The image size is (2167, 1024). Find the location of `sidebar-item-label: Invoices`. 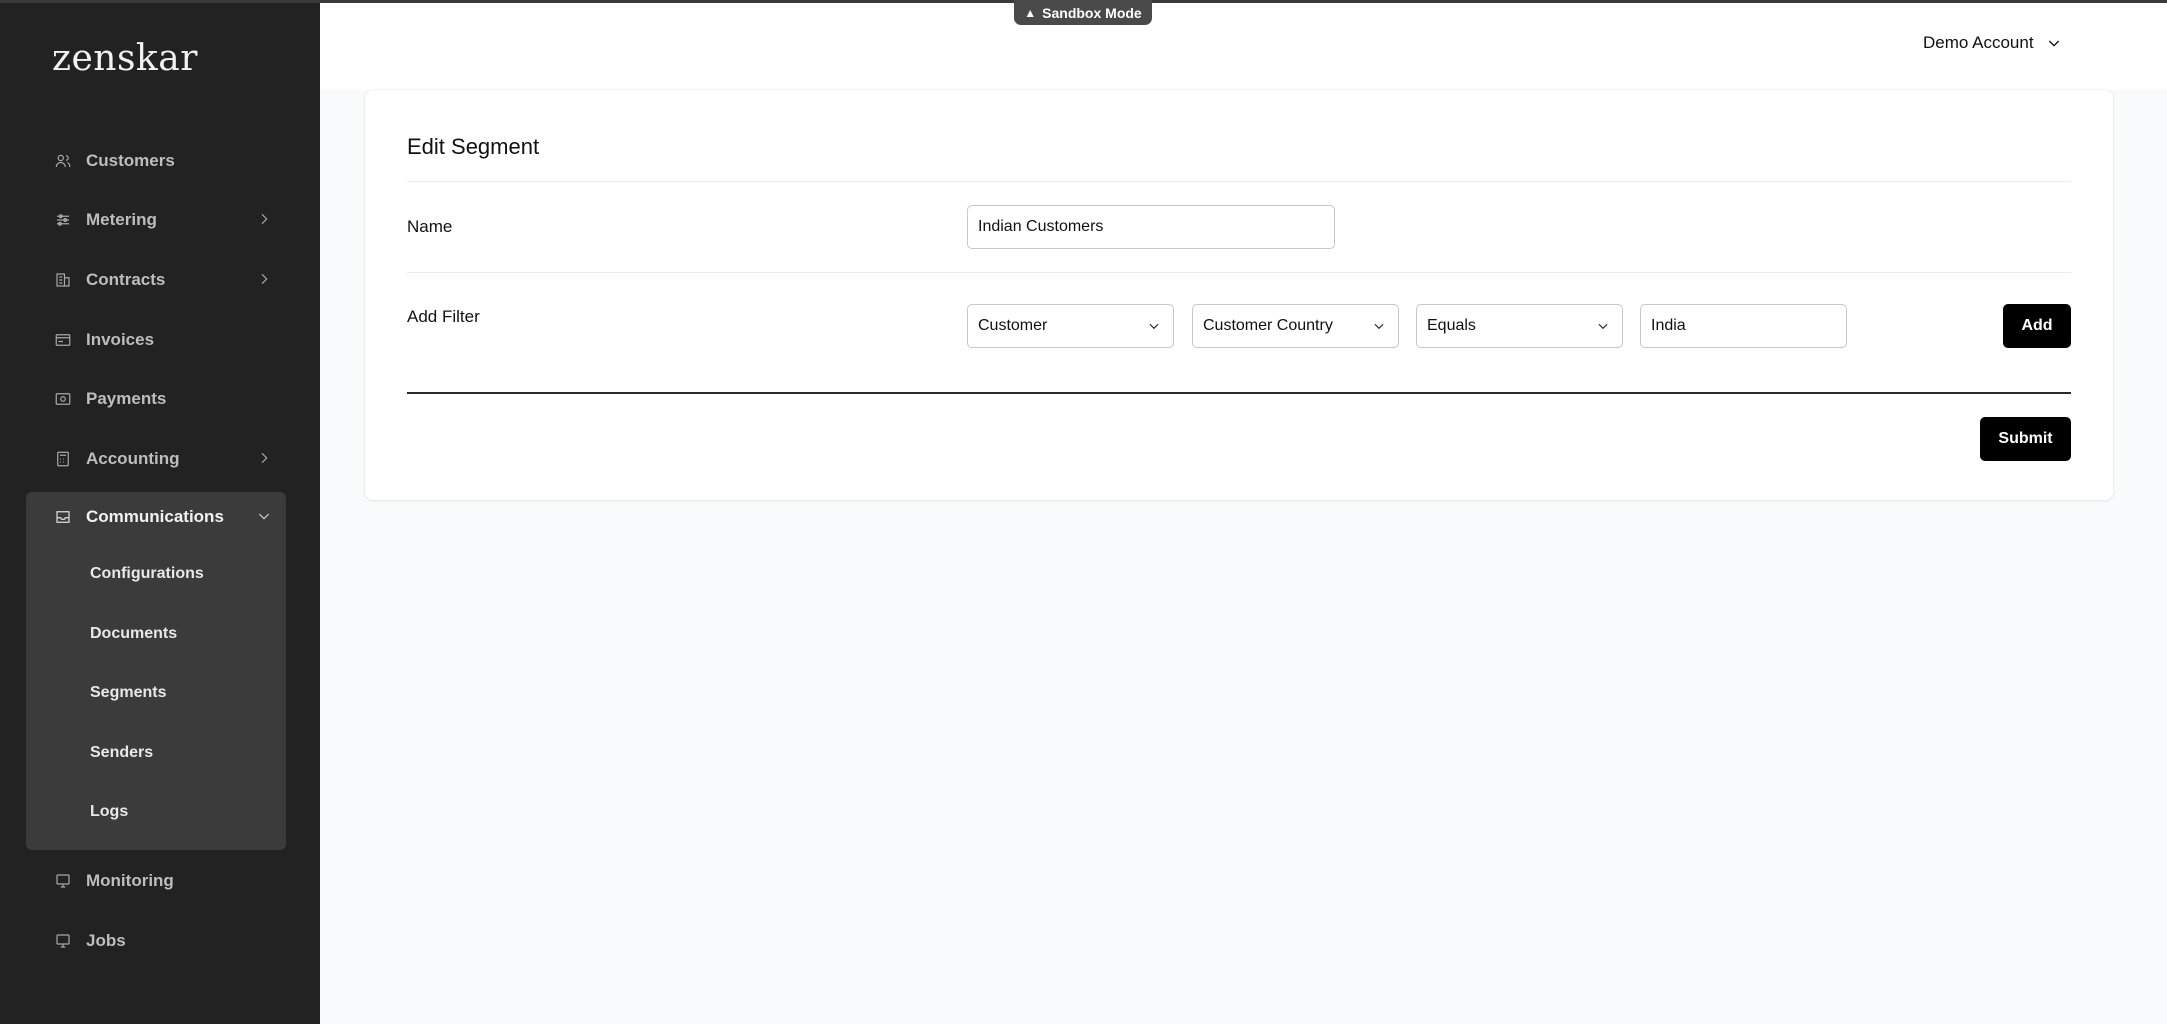

sidebar-item-label: Invoices is located at coordinates (120, 339).